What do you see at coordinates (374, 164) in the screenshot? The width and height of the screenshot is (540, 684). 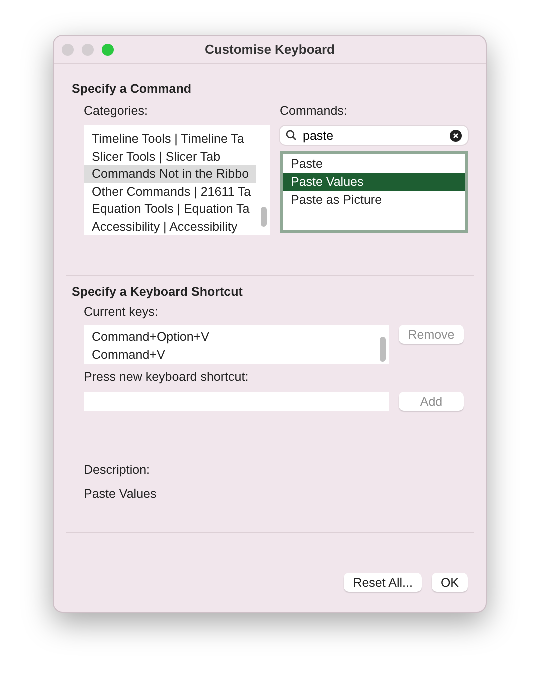 I see `command-item: Paste` at bounding box center [374, 164].